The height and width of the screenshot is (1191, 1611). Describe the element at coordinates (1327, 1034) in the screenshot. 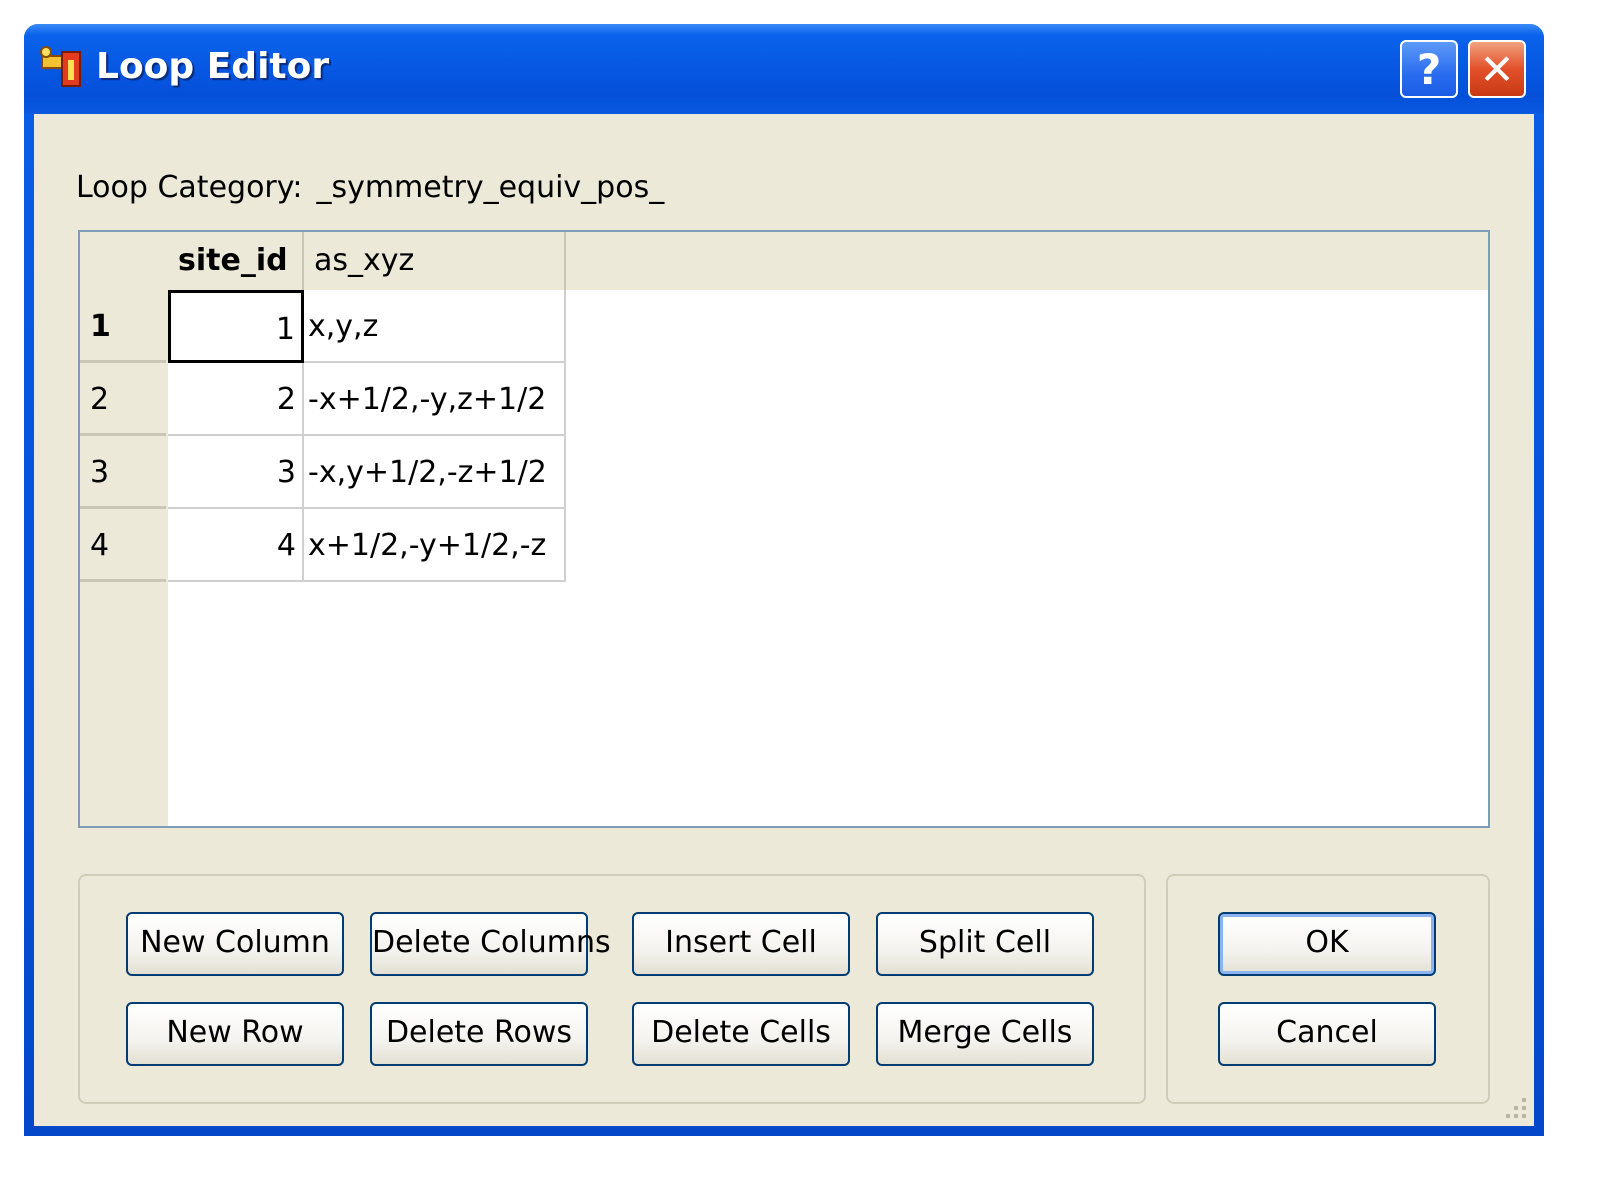

I see `cancel-button: Cancel` at that location.